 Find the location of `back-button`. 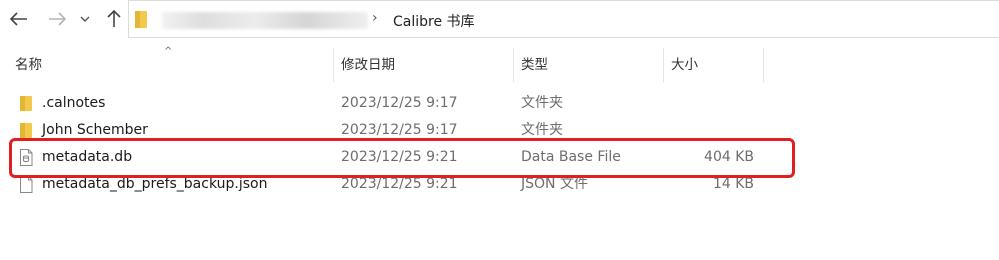

back-button is located at coordinates (19, 19).